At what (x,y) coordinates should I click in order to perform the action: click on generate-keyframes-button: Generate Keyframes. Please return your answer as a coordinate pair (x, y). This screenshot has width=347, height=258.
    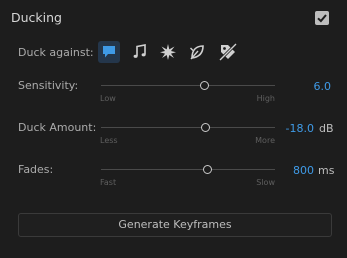
    Looking at the image, I should click on (175, 225).